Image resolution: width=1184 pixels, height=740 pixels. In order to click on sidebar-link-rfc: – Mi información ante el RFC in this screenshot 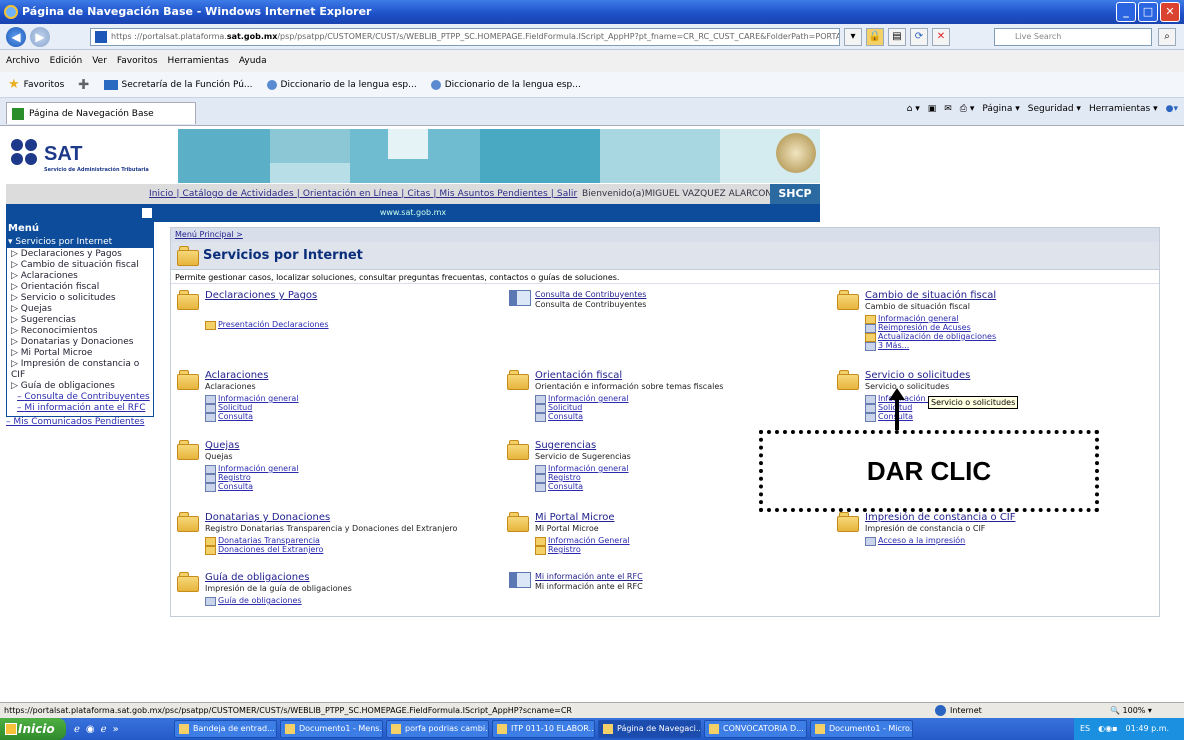, I will do `click(82, 408)`.